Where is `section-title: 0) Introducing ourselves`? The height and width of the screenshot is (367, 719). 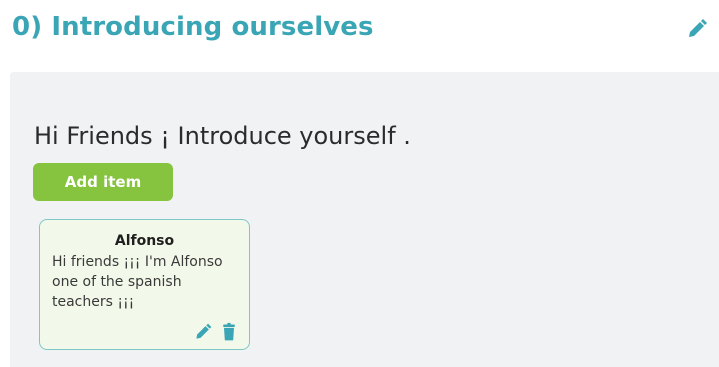
section-title: 0) Introducing ourselves is located at coordinates (193, 27).